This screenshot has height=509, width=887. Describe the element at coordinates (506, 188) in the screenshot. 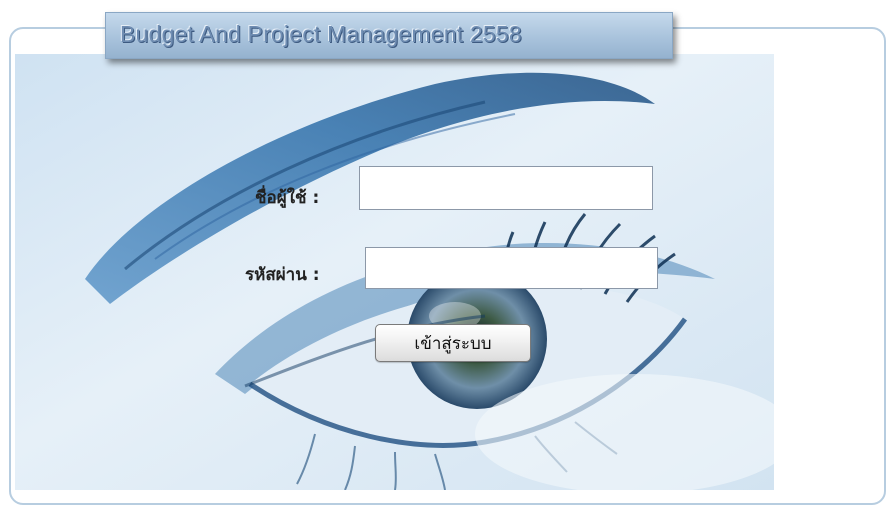

I see `username-input` at that location.